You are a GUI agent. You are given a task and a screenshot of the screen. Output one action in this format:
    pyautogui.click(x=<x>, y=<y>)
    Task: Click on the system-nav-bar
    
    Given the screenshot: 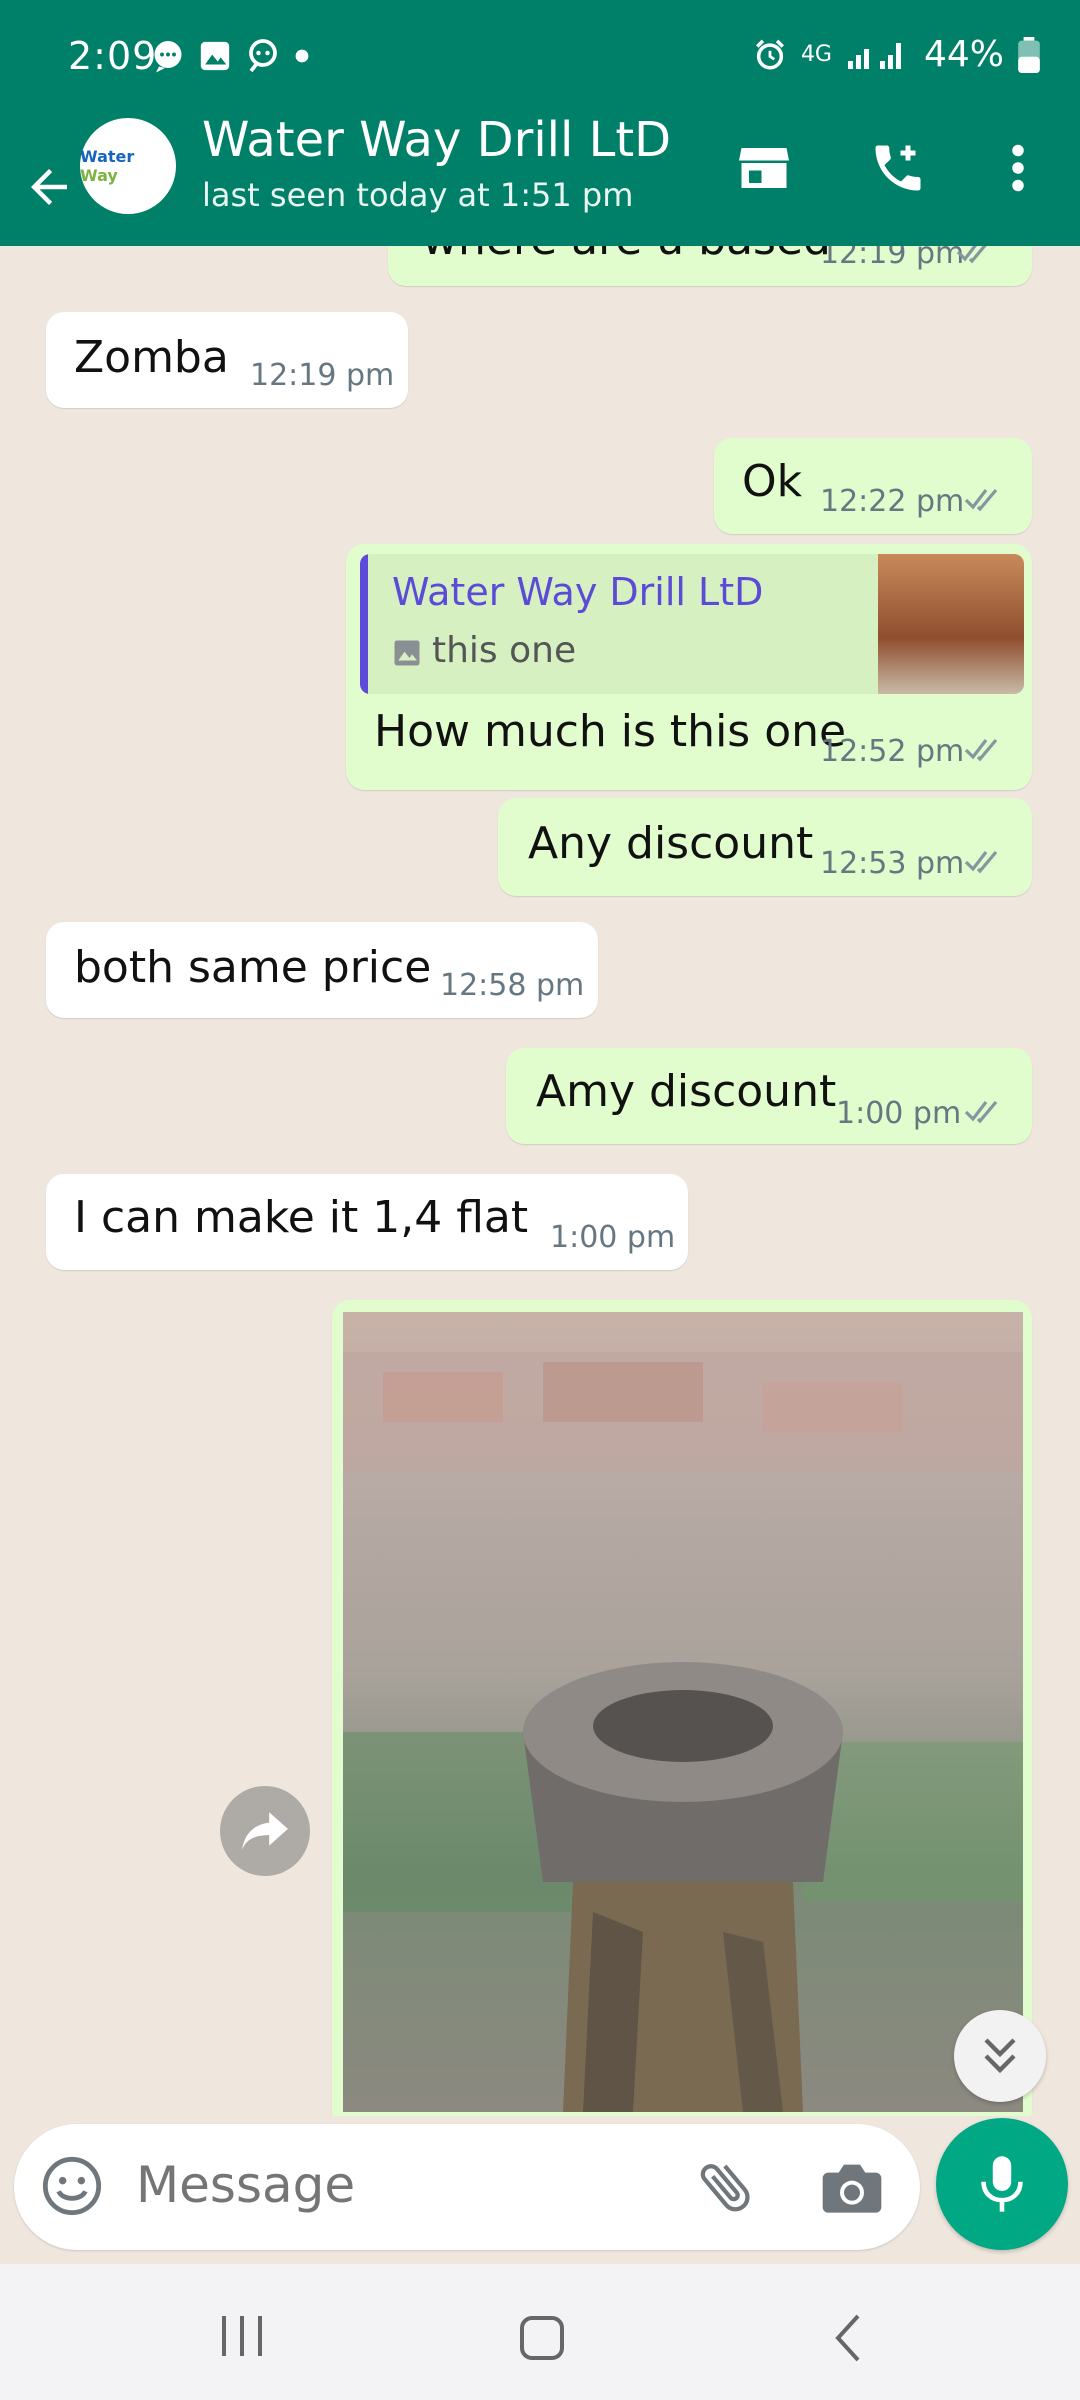 What is the action you would take?
    pyautogui.click(x=540, y=2332)
    